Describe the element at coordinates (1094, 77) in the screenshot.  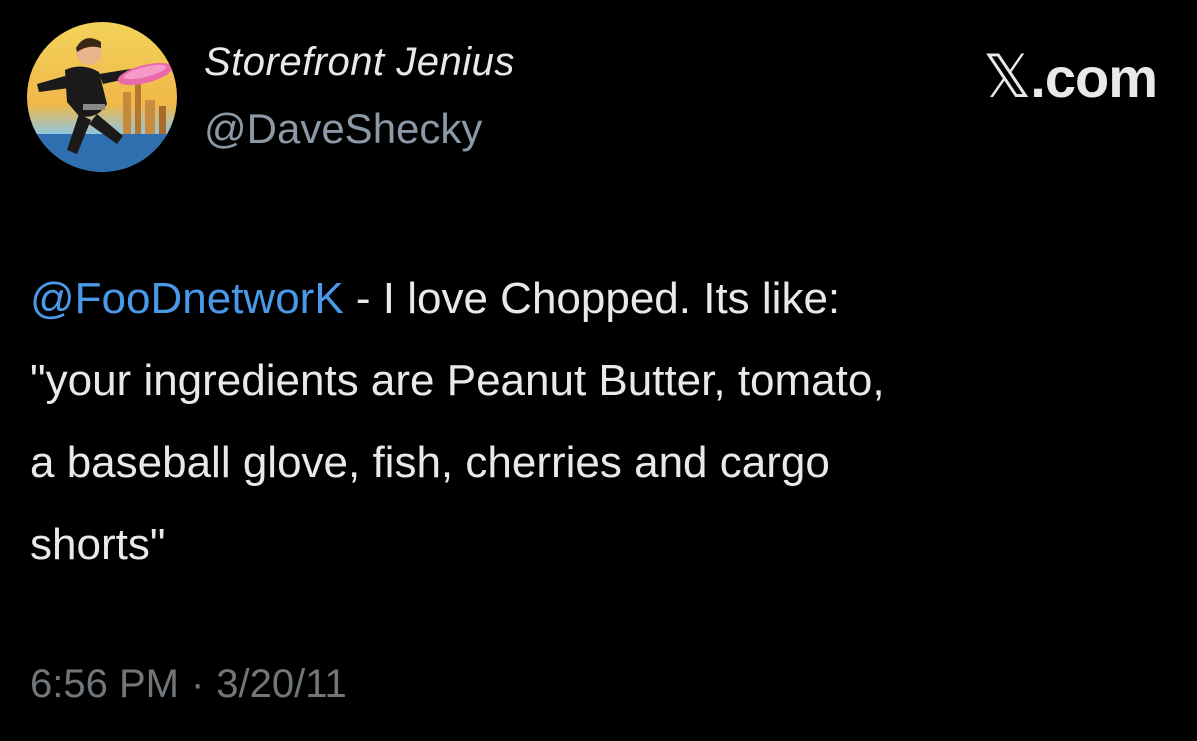
I see `brand-logo-suffix: .com` at that location.